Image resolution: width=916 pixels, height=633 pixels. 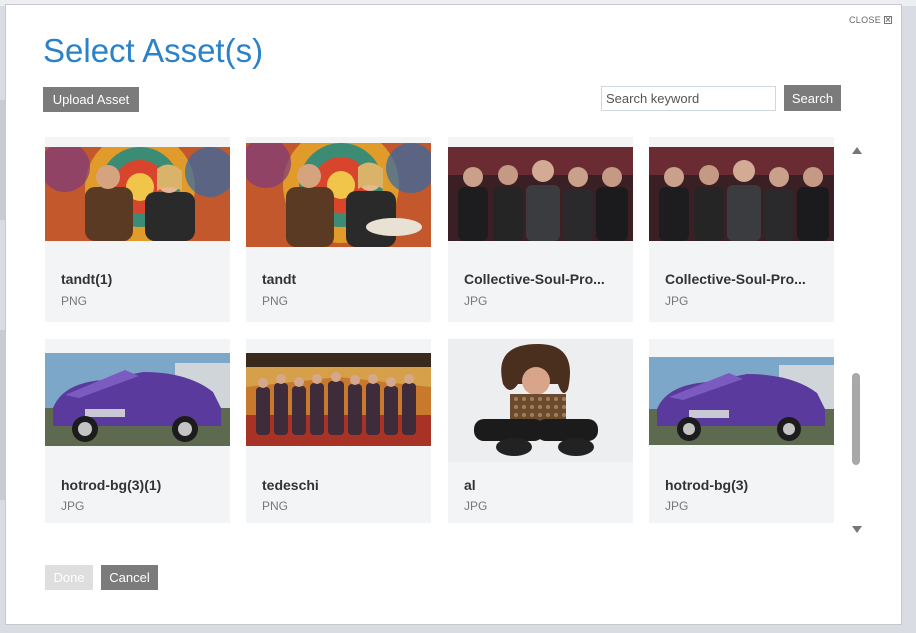 What do you see at coordinates (856, 339) in the screenshot?
I see `asset-grid-scrollbar` at bounding box center [856, 339].